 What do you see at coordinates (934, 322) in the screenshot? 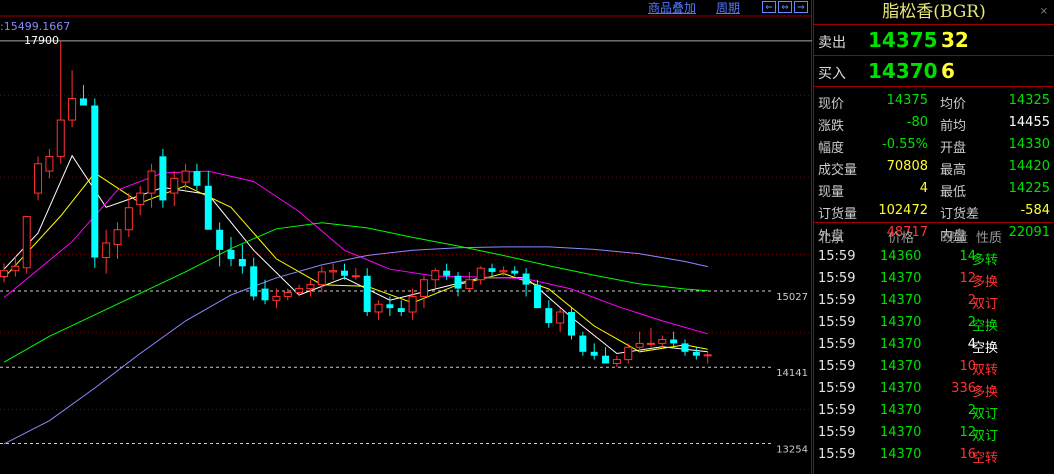
I see `tick-row: 15:59 14370 2 空换` at bounding box center [934, 322].